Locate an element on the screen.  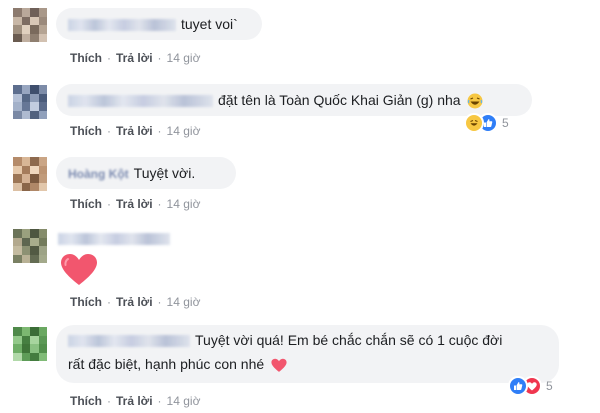
comment-text: tuyet voi` is located at coordinates (209, 24).